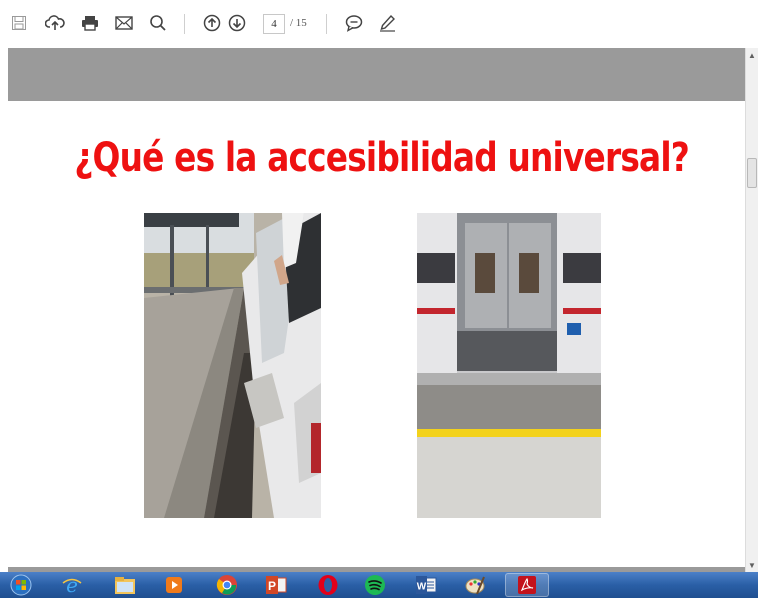  I want to click on start-orb-icon, so click(21, 585).